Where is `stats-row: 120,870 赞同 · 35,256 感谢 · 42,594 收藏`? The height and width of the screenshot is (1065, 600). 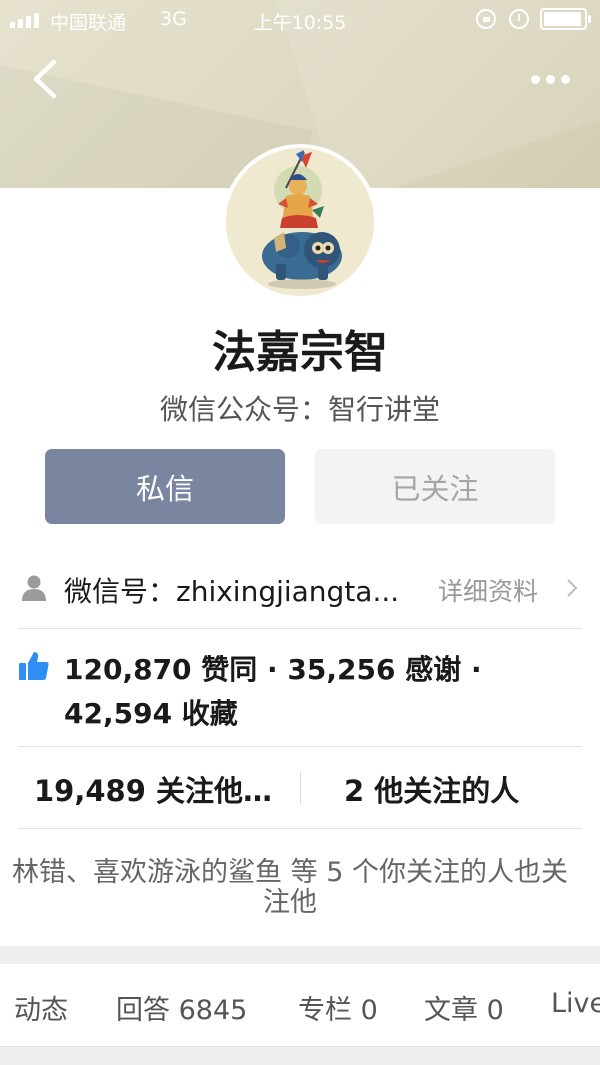
stats-row: 120,870 赞同 · 35,256 感谢 · 42,594 收藏 is located at coordinates (300, 688).